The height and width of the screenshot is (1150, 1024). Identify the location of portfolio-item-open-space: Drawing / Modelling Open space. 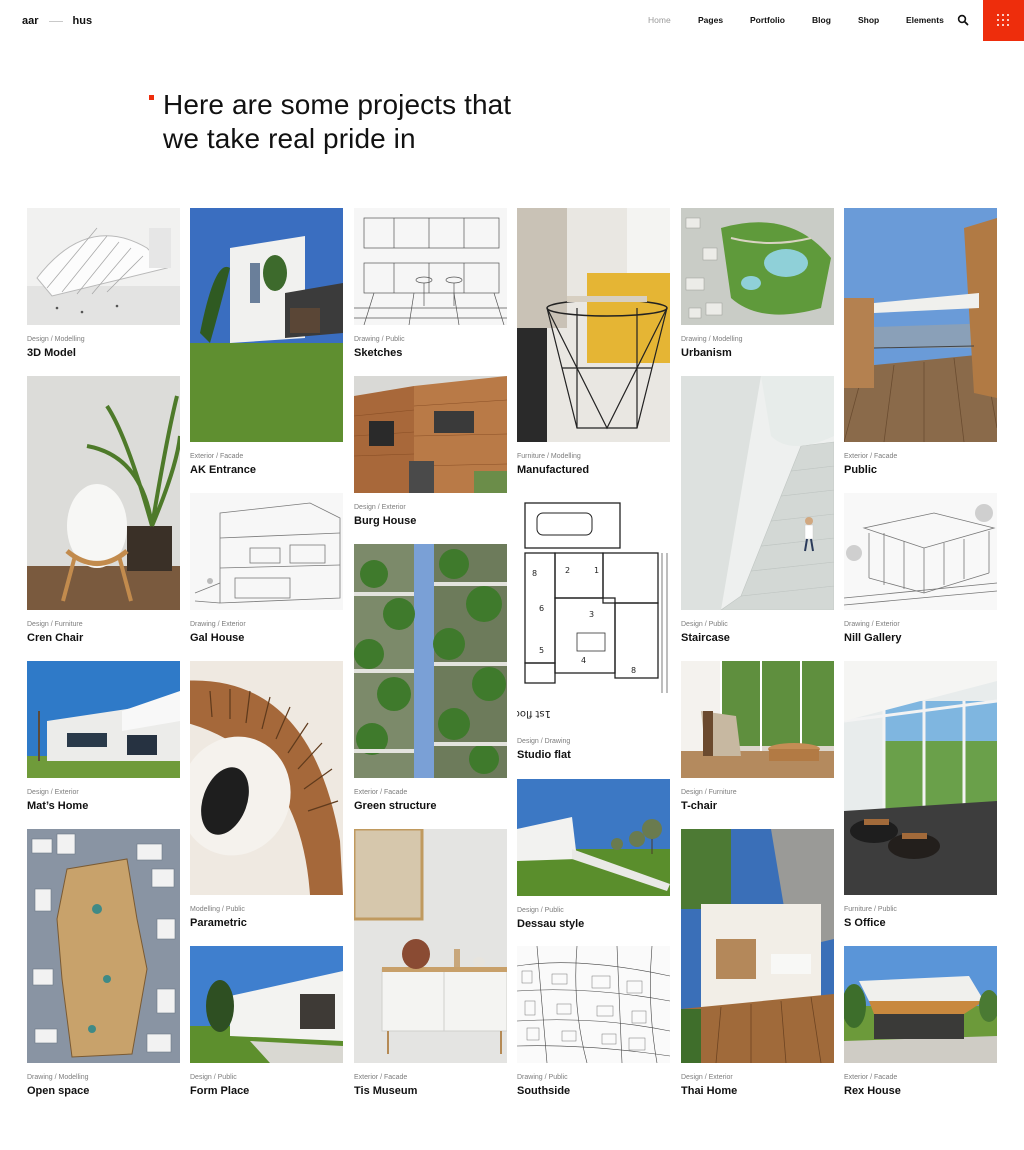
(103, 963).